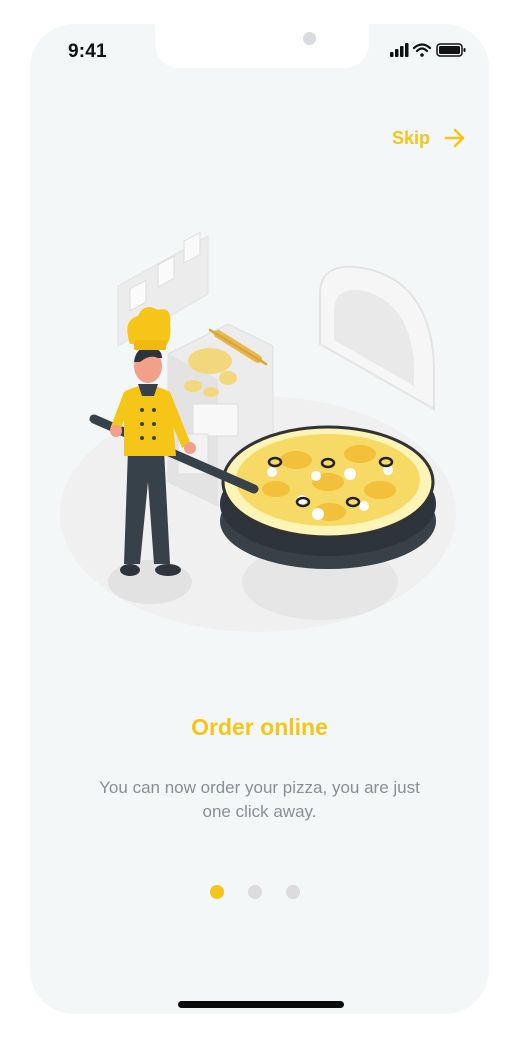 Image resolution: width=520 pixels, height=1040 pixels. Describe the element at coordinates (377, 338) in the screenshot. I see `oven` at that location.